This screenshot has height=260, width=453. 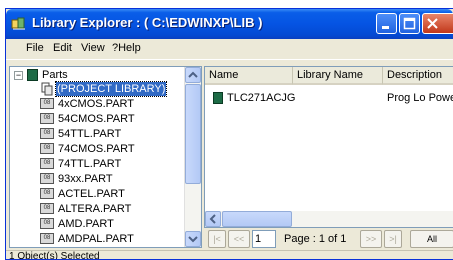 I want to click on tree-item-label: AMD.PART, so click(x=86, y=224).